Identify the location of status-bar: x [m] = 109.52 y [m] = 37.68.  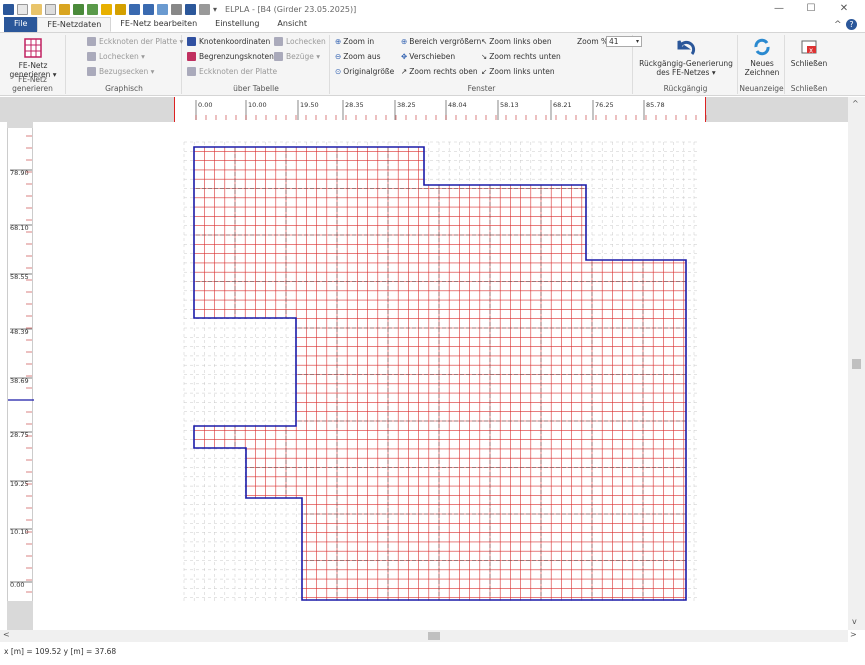
(432, 653).